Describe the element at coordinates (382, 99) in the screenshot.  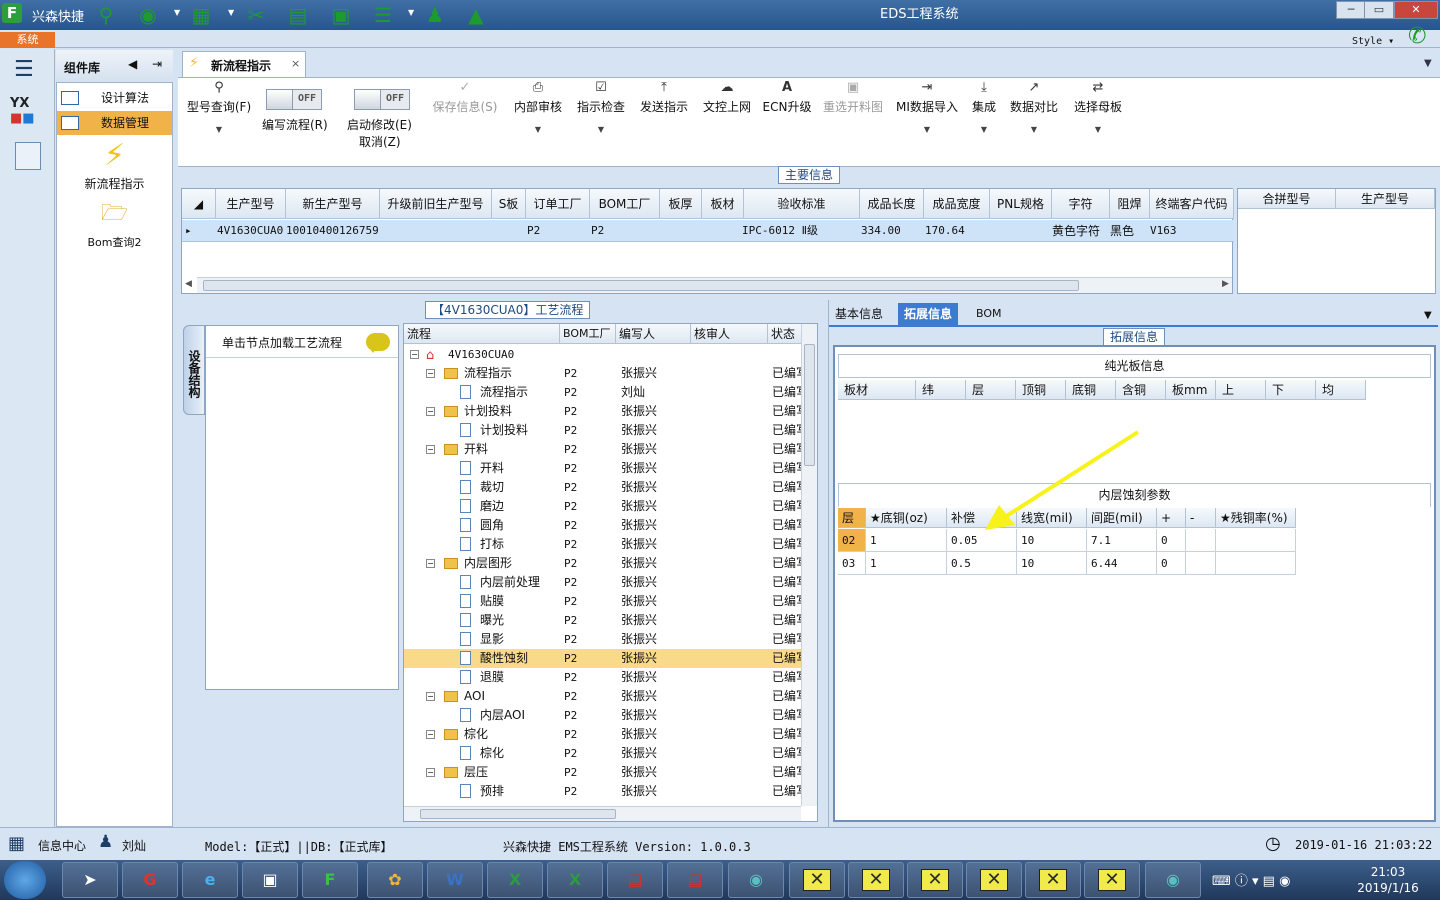
I see `enable-edit-toggle: OFF` at that location.